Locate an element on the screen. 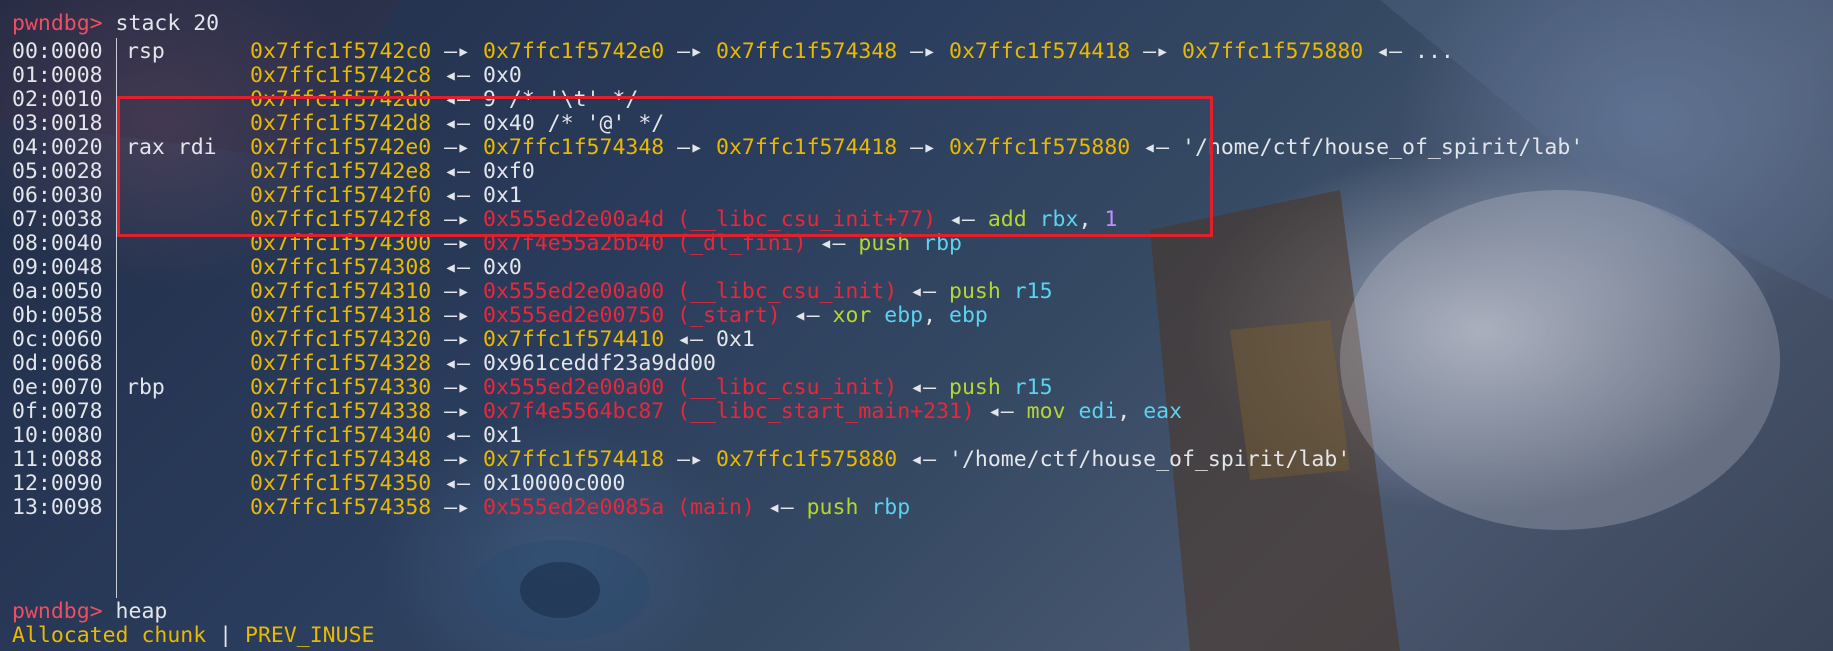 This screenshot has width=1833, height=651. symbol: 0x7f4e5564bc87 (__libc_start_main+231) is located at coordinates (729, 411).